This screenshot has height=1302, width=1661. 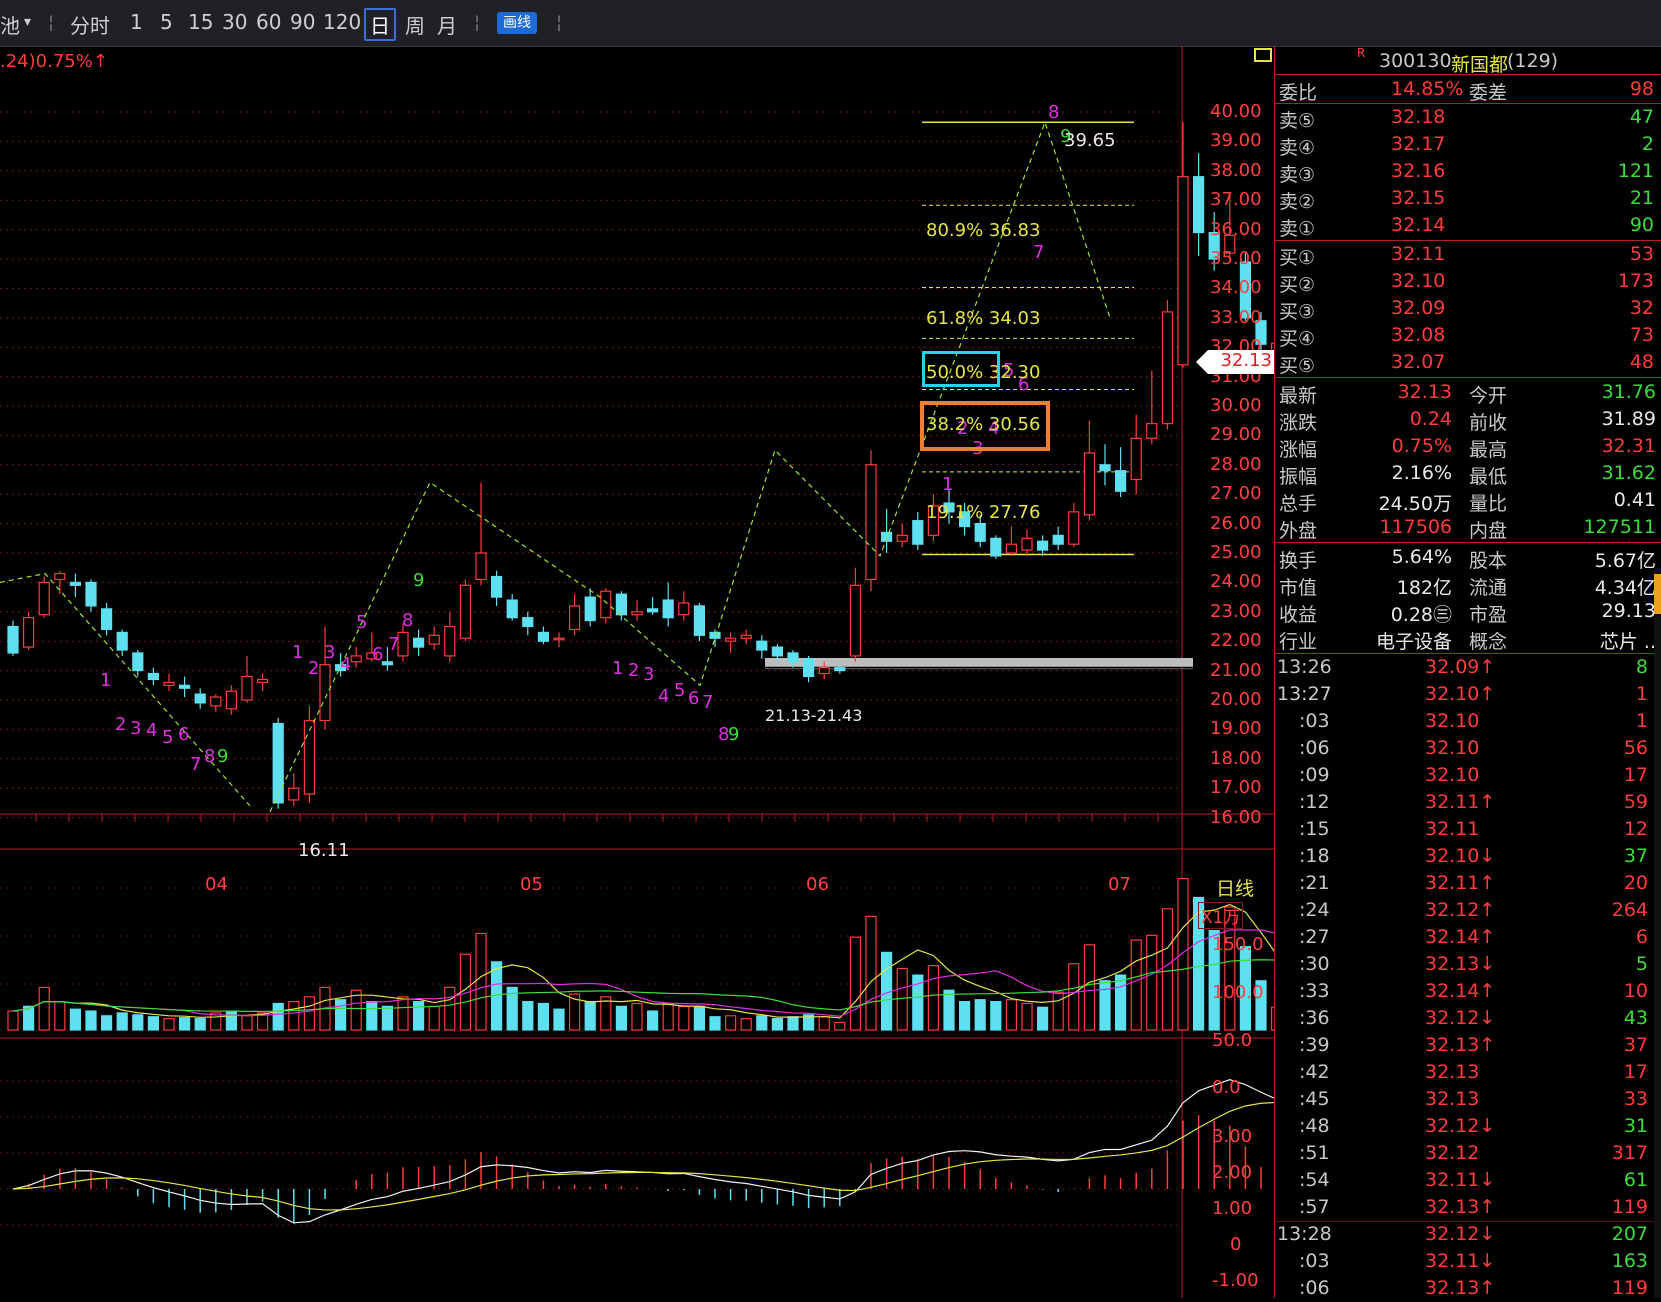 What do you see at coordinates (1468, 420) in the screenshot?
I see `stat-row: 涨跌 0.24 前收 31.89` at bounding box center [1468, 420].